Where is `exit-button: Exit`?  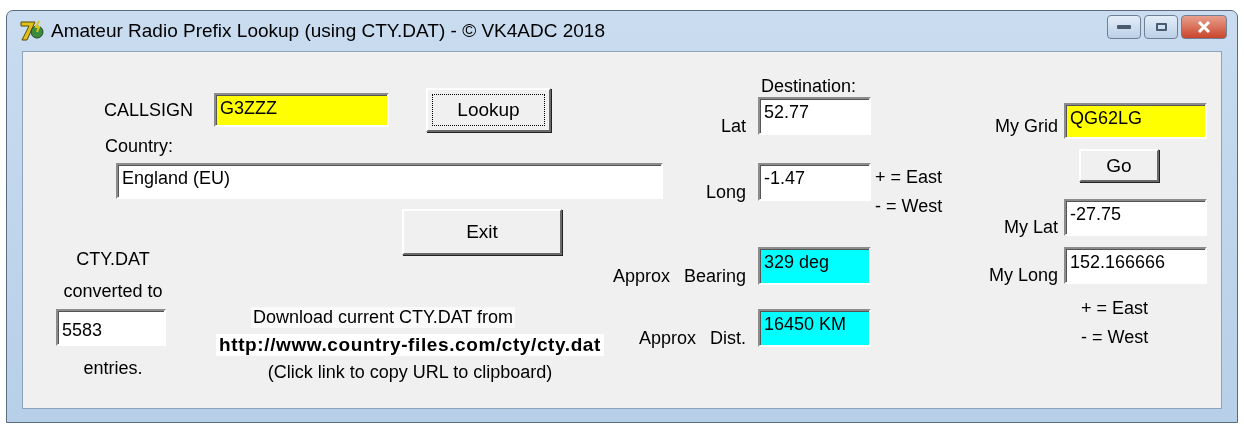
exit-button: Exit is located at coordinates (482, 232).